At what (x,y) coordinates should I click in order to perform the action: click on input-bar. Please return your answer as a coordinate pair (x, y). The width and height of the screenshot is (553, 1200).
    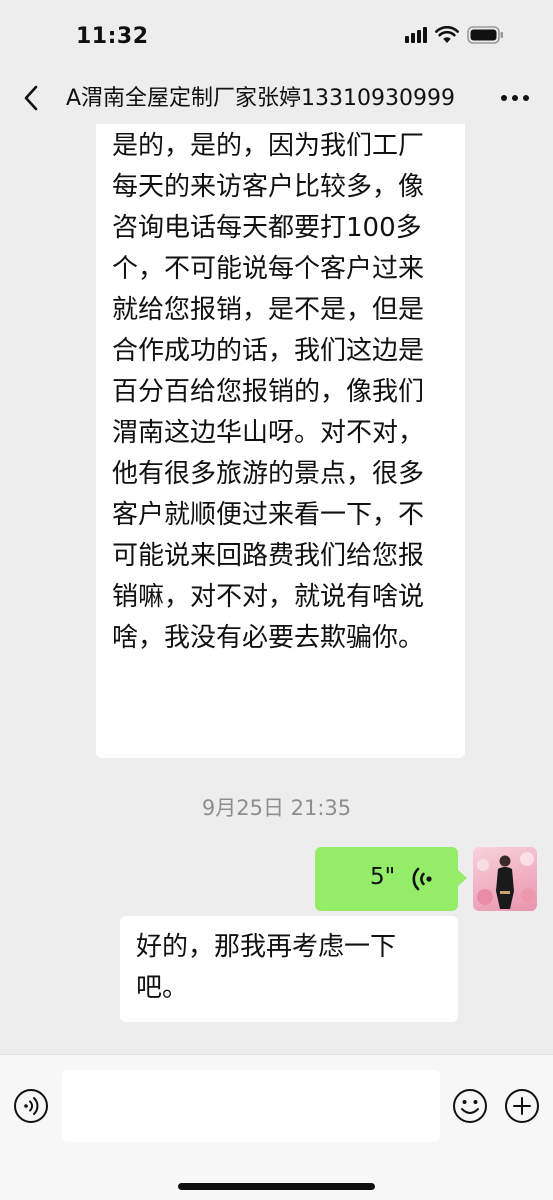
    Looking at the image, I should click on (276, 1127).